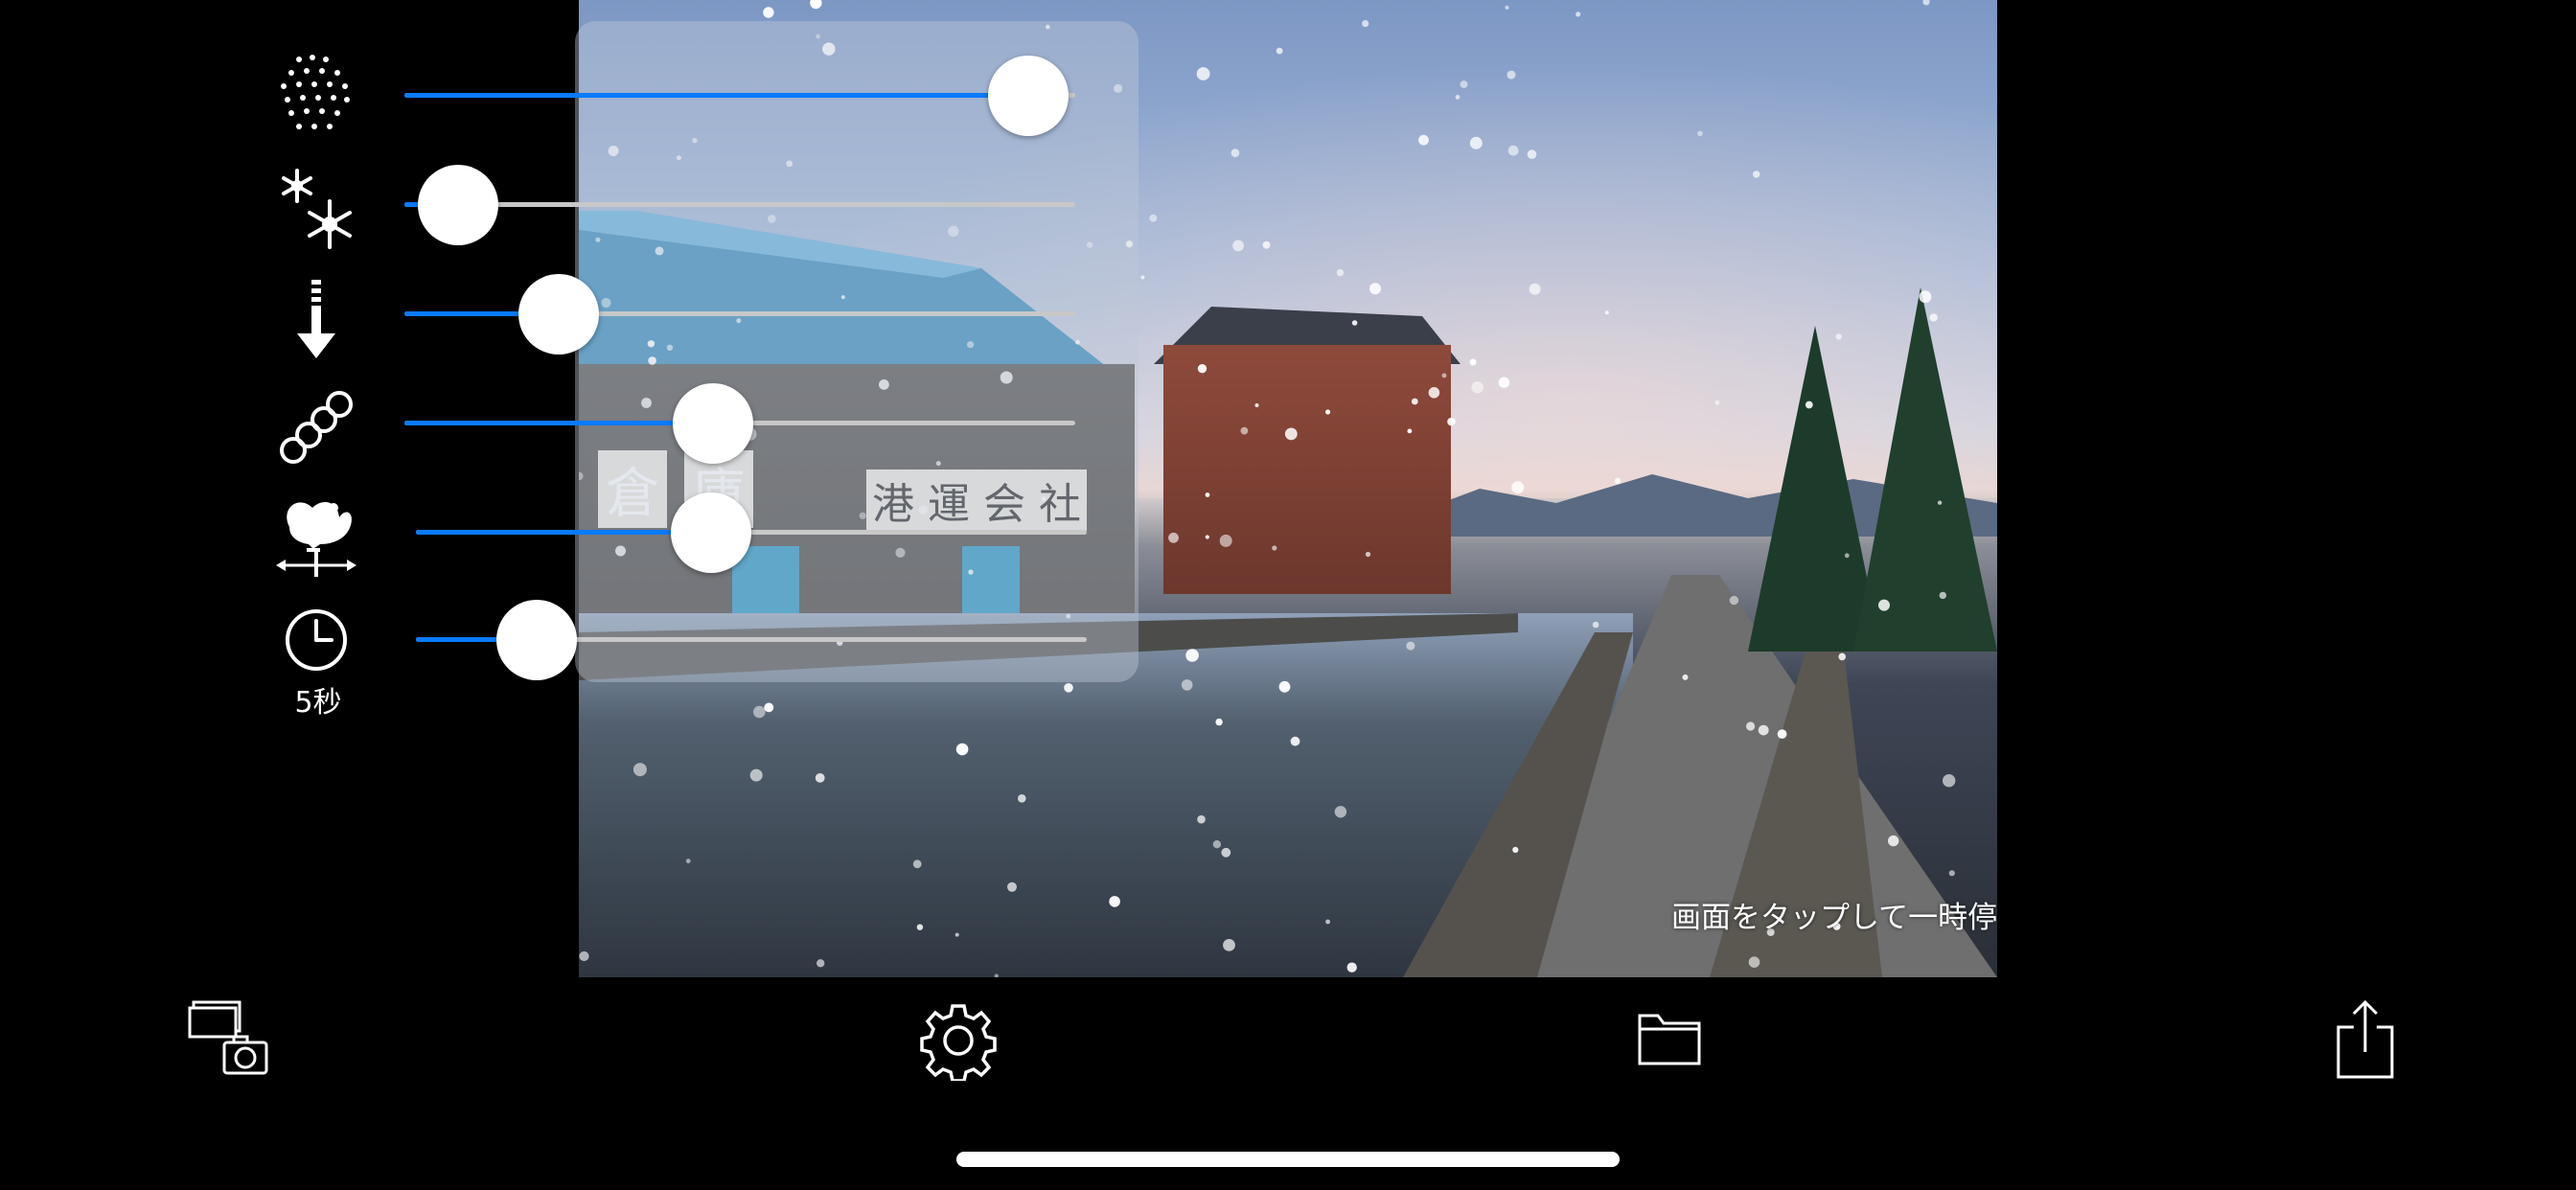 The width and height of the screenshot is (2576, 1190). I want to click on home-indicator, so click(1288, 1160).